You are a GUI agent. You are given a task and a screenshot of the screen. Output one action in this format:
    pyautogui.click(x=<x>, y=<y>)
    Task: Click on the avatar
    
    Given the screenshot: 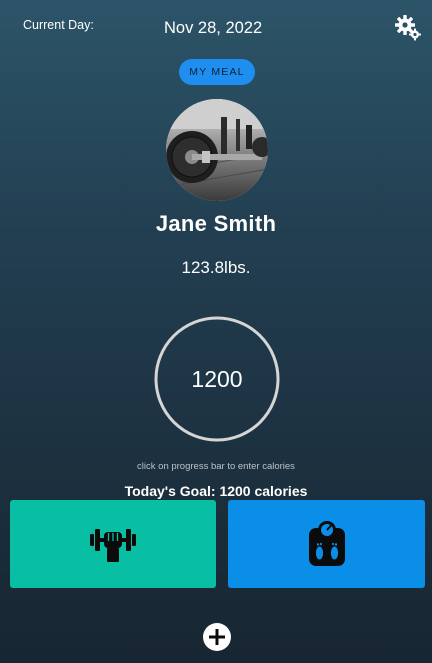 What is the action you would take?
    pyautogui.click(x=217, y=150)
    